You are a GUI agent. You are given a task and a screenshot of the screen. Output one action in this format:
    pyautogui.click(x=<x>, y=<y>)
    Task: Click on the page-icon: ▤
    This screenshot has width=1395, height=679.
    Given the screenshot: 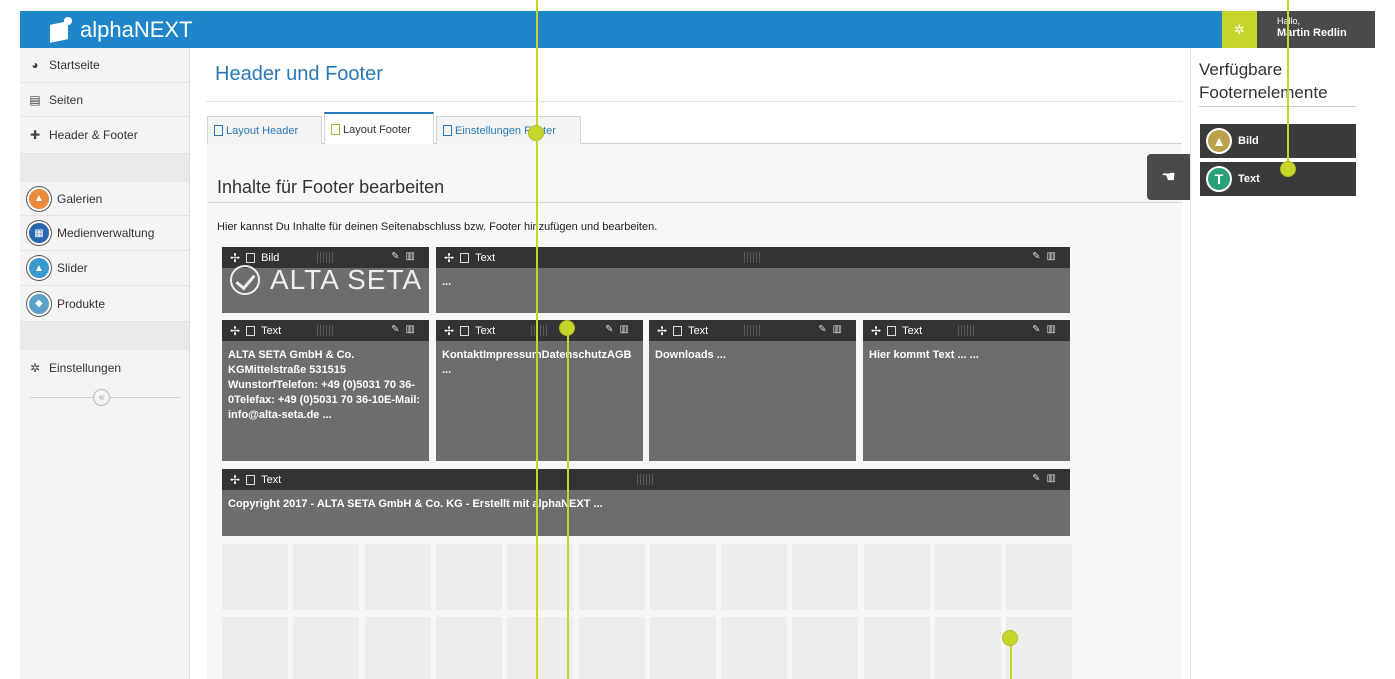 What is the action you would take?
    pyautogui.click(x=35, y=99)
    